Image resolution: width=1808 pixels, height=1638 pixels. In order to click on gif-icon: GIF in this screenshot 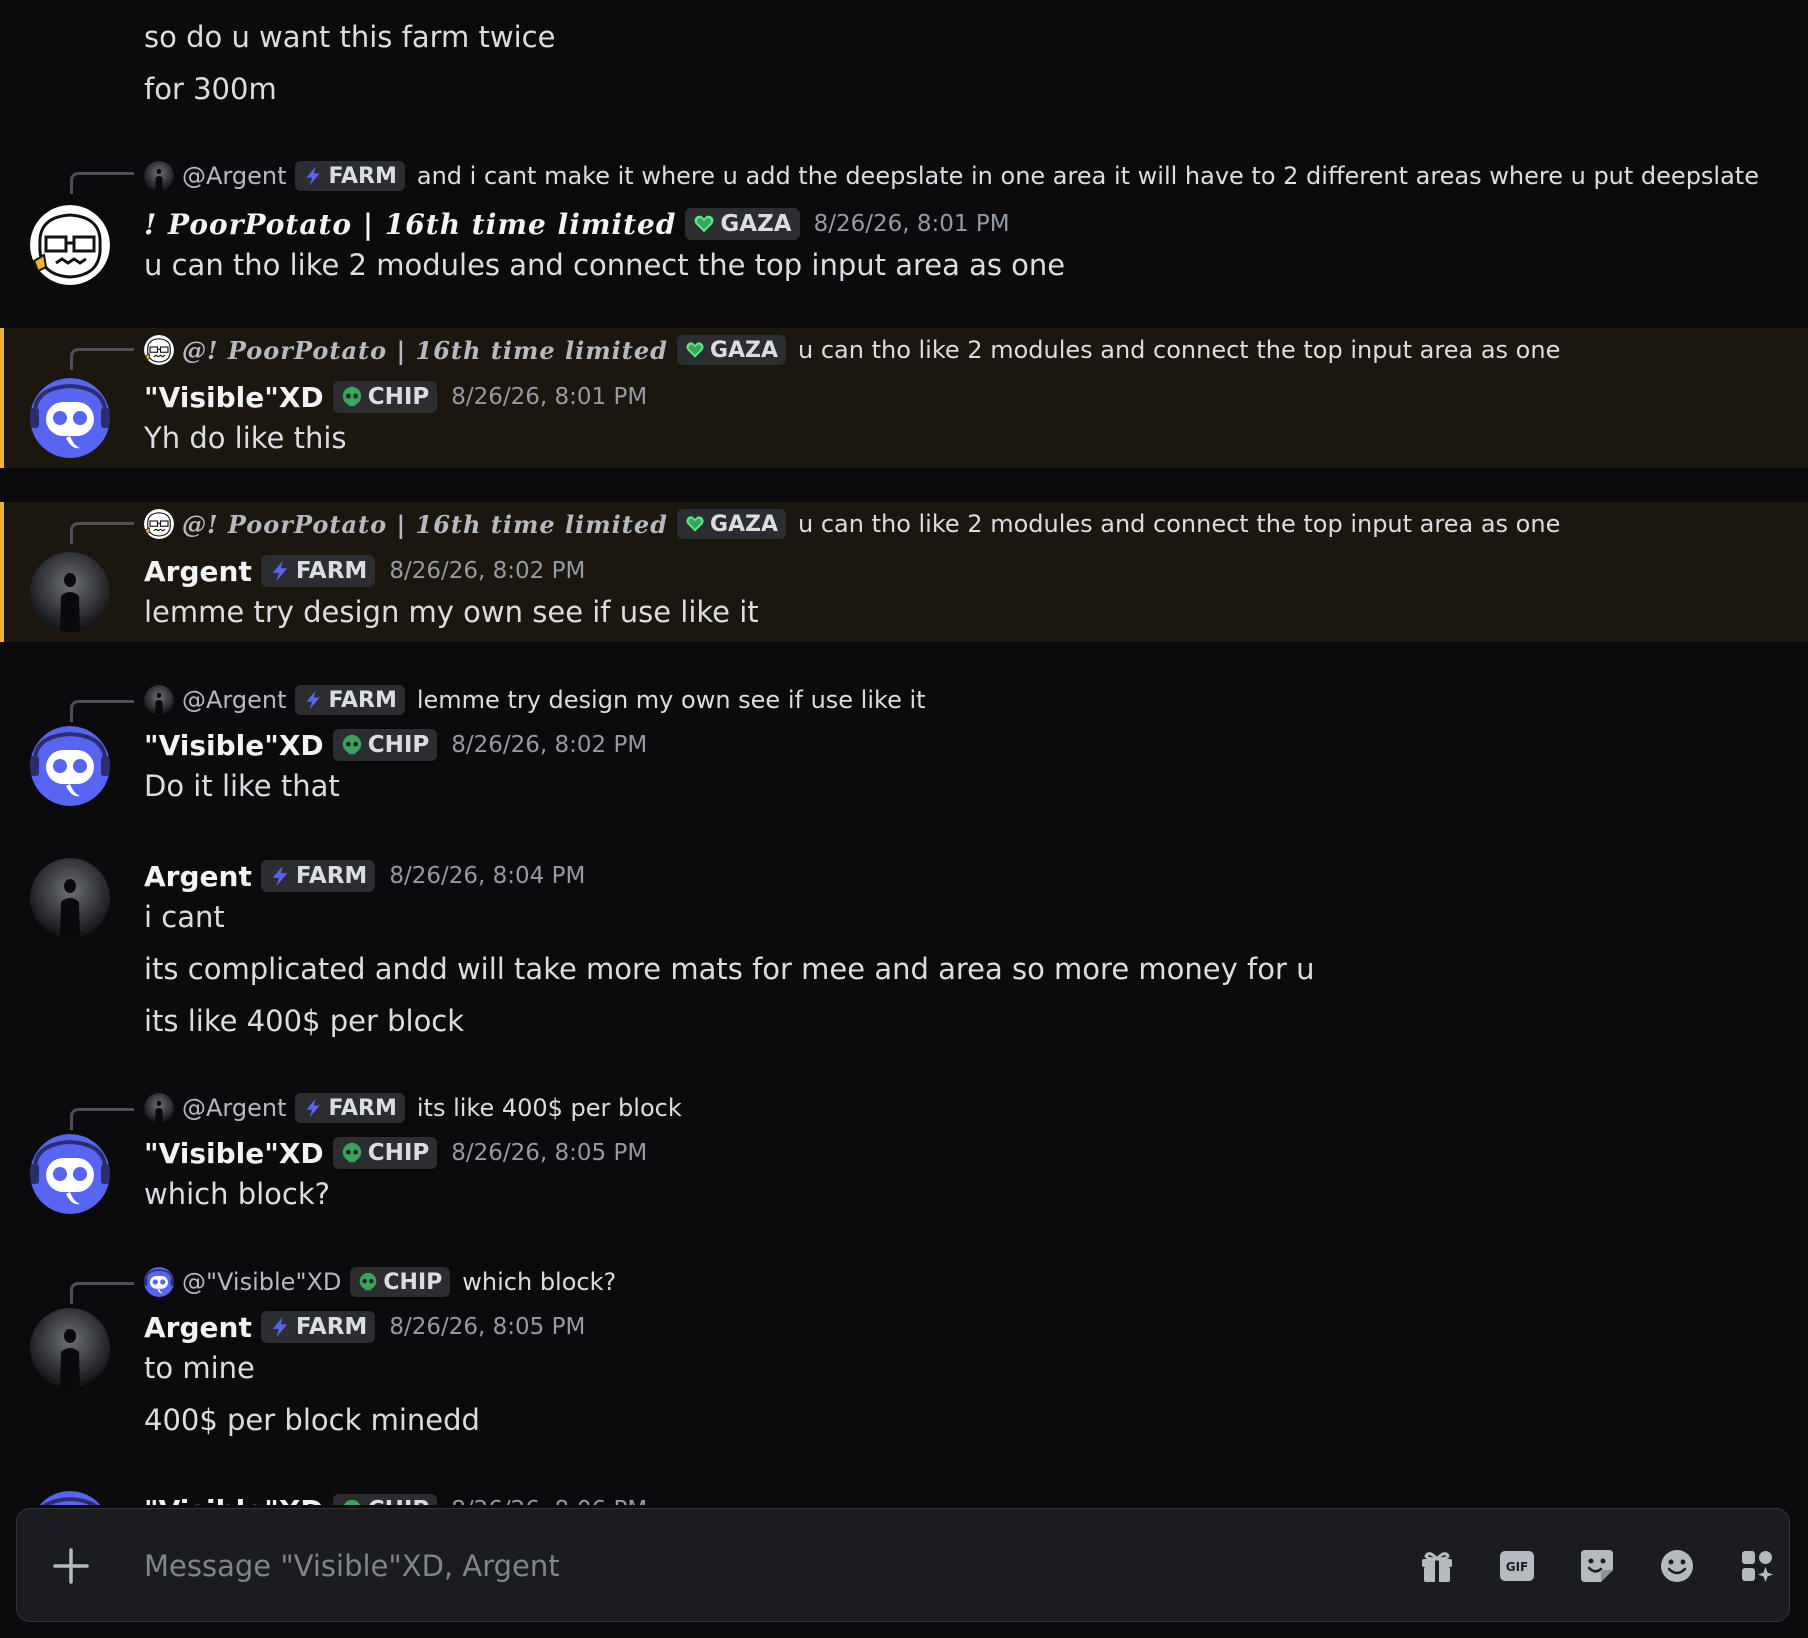, I will do `click(1517, 1566)`.